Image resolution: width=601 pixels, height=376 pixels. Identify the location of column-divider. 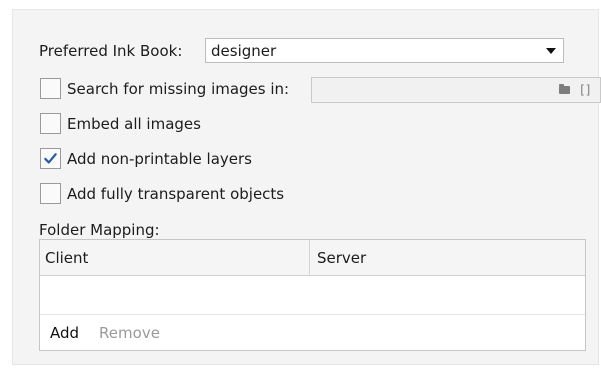
(309, 258).